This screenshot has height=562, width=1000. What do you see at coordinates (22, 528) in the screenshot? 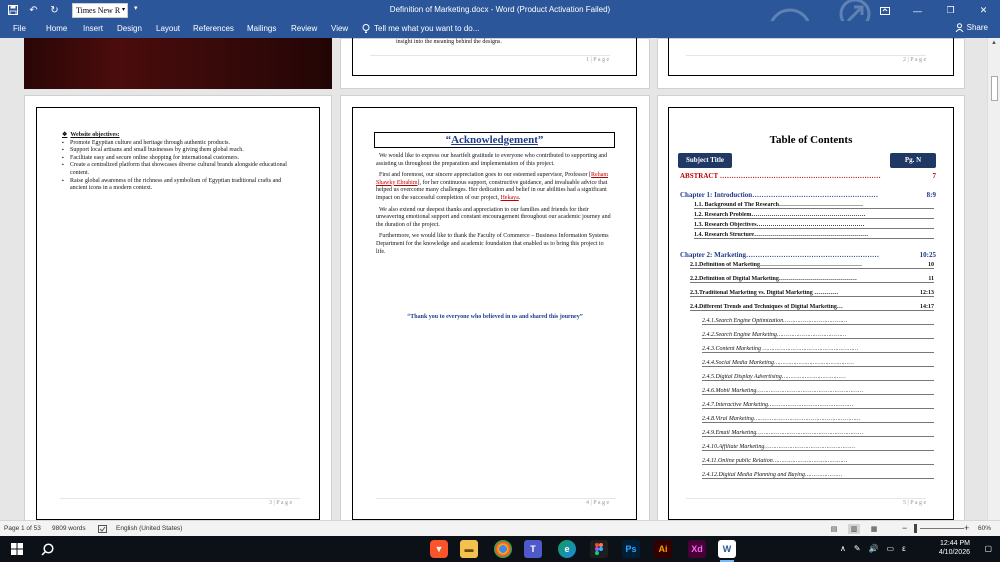
I see `page-count: Page 1 of 53` at bounding box center [22, 528].